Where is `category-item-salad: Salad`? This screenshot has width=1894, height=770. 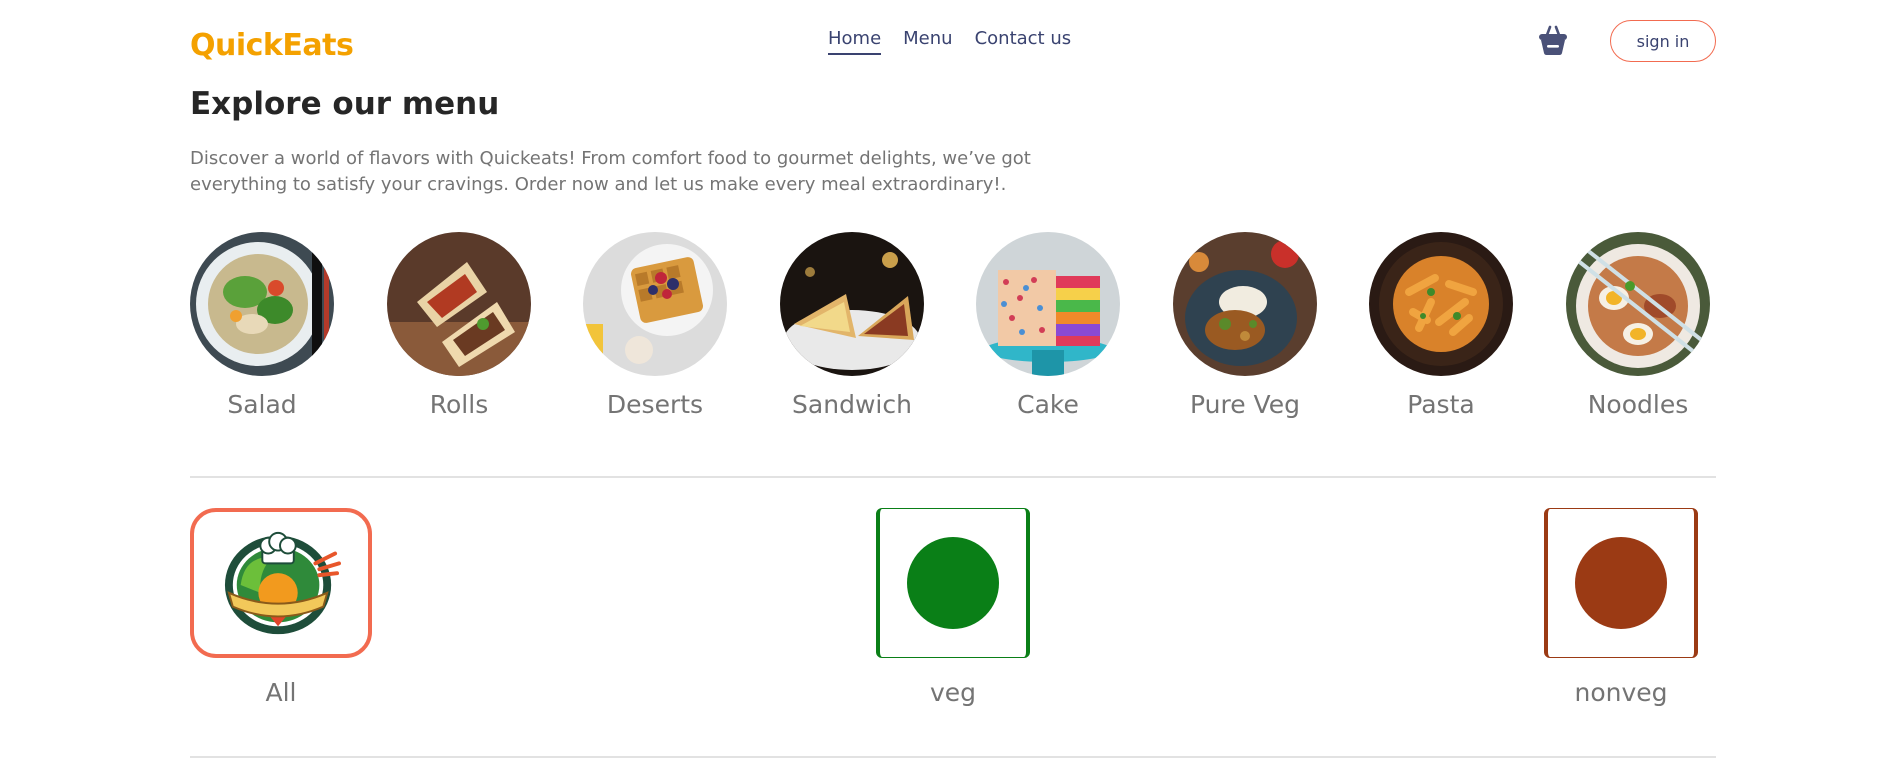
category-item-salad: Salad is located at coordinates (262, 325).